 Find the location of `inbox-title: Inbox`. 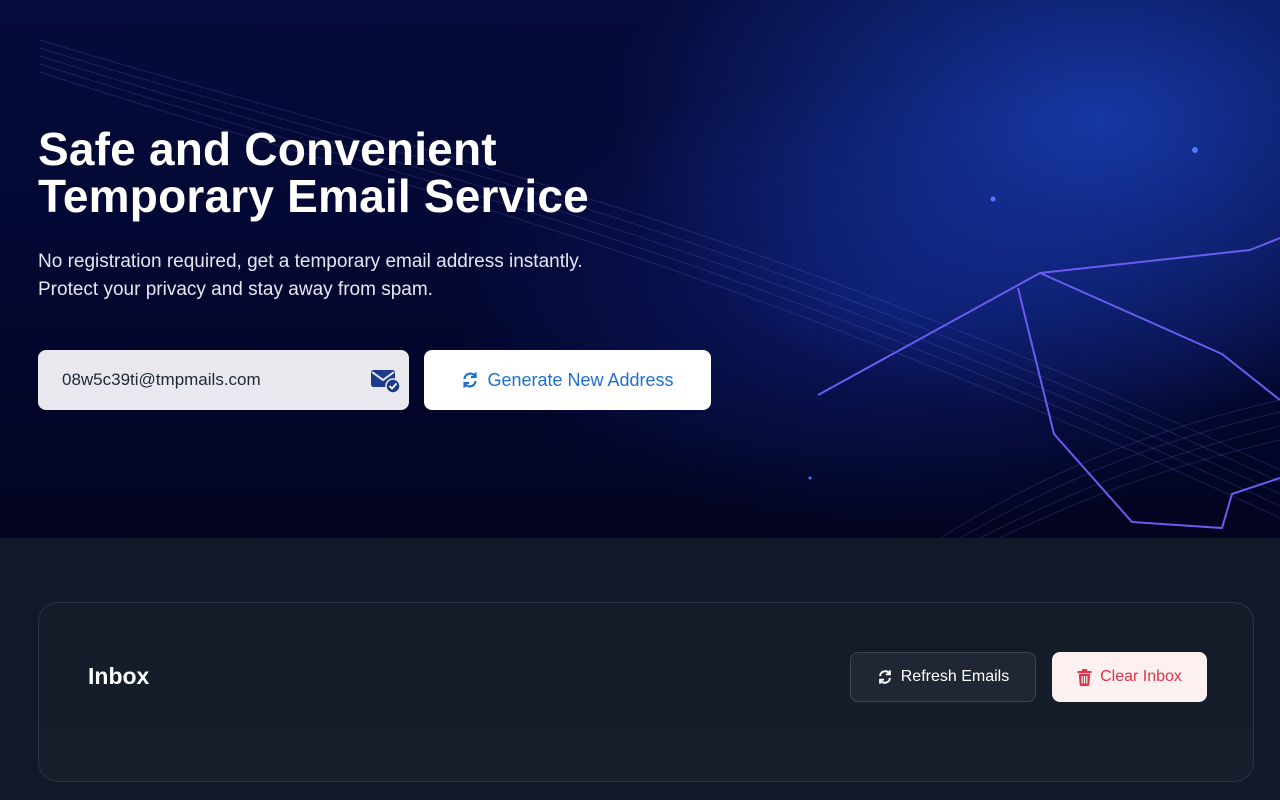

inbox-title: Inbox is located at coordinates (119, 676).